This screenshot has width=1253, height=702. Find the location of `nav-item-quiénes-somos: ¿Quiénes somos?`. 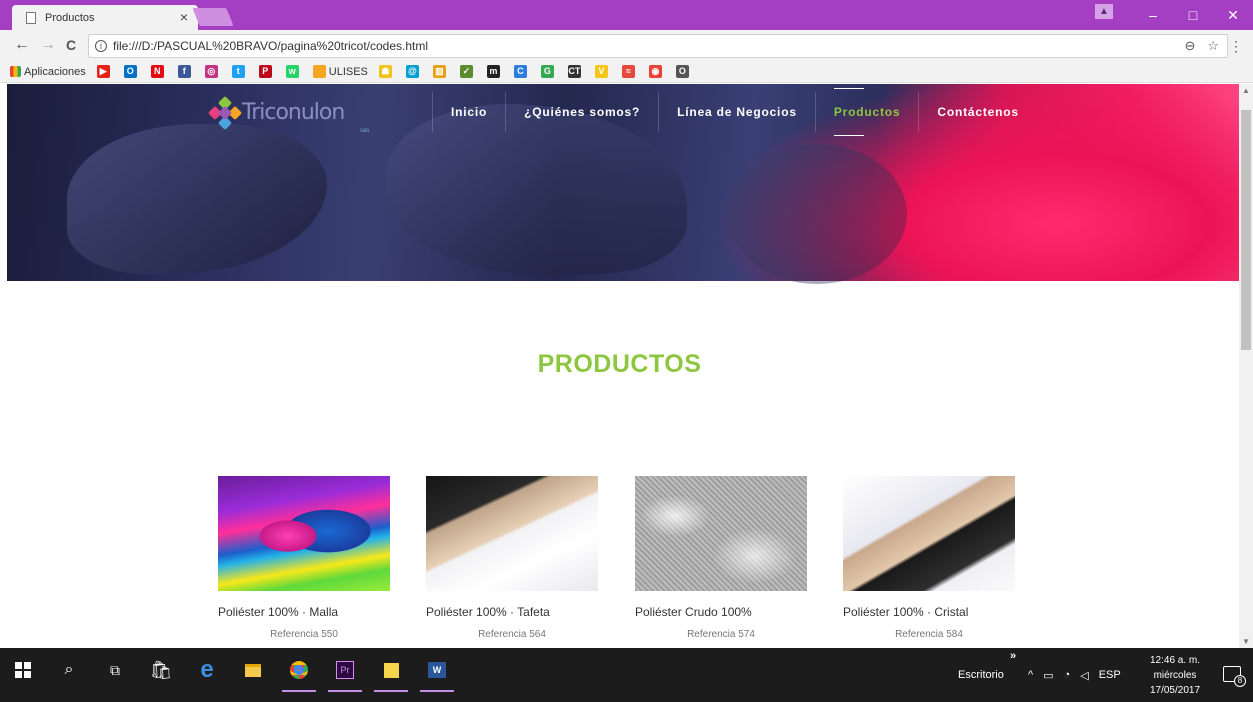

nav-item-quiénes-somos: ¿Quiénes somos? is located at coordinates (581, 112).